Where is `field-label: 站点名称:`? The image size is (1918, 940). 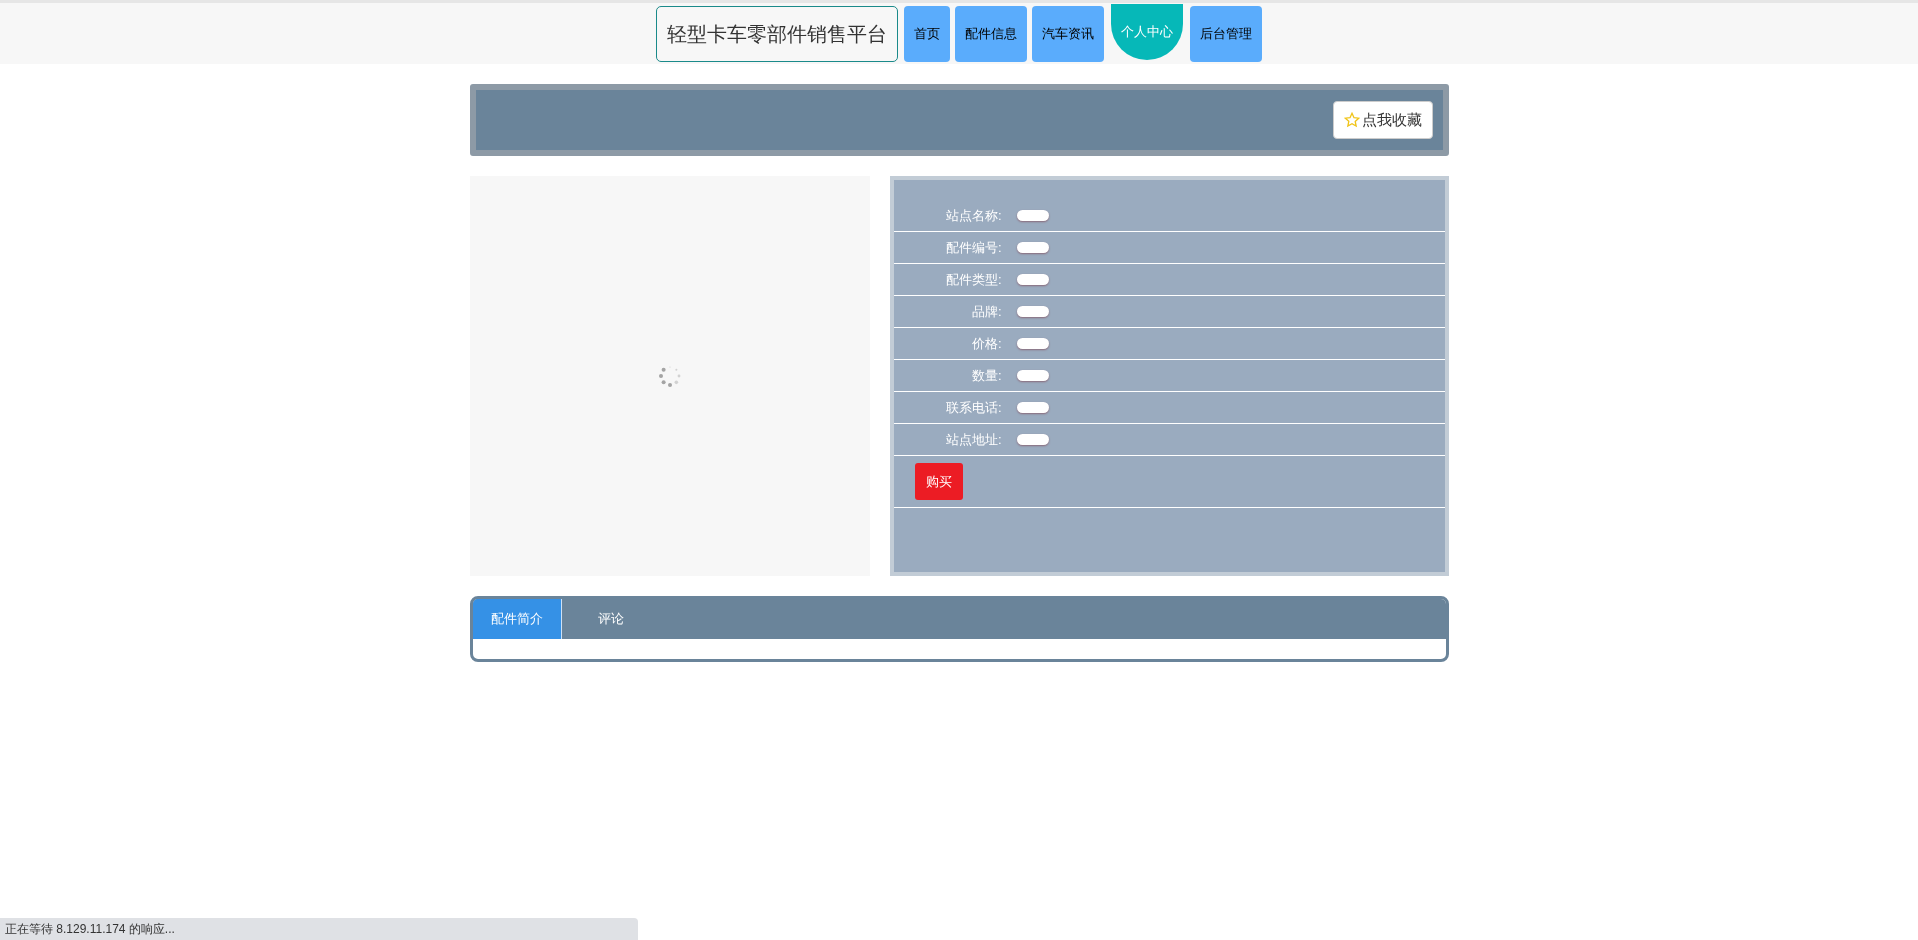
field-label: 站点名称: is located at coordinates (973, 215).